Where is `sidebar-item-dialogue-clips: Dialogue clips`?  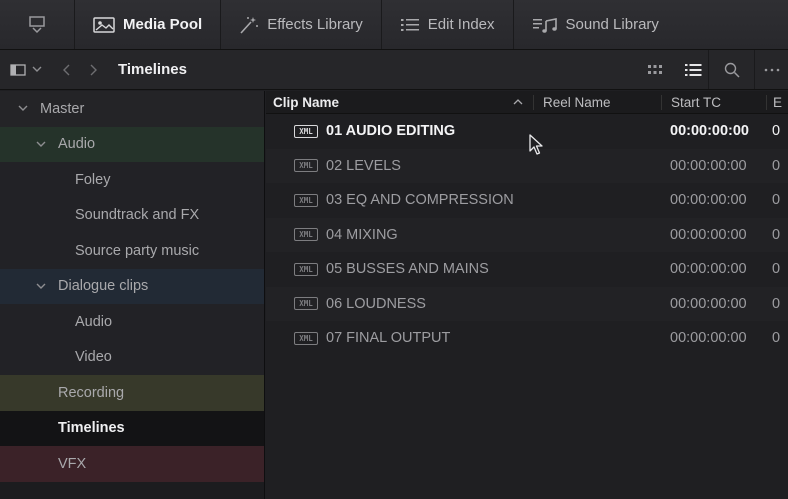
sidebar-item-dialogue-clips: Dialogue clips is located at coordinates (132, 286).